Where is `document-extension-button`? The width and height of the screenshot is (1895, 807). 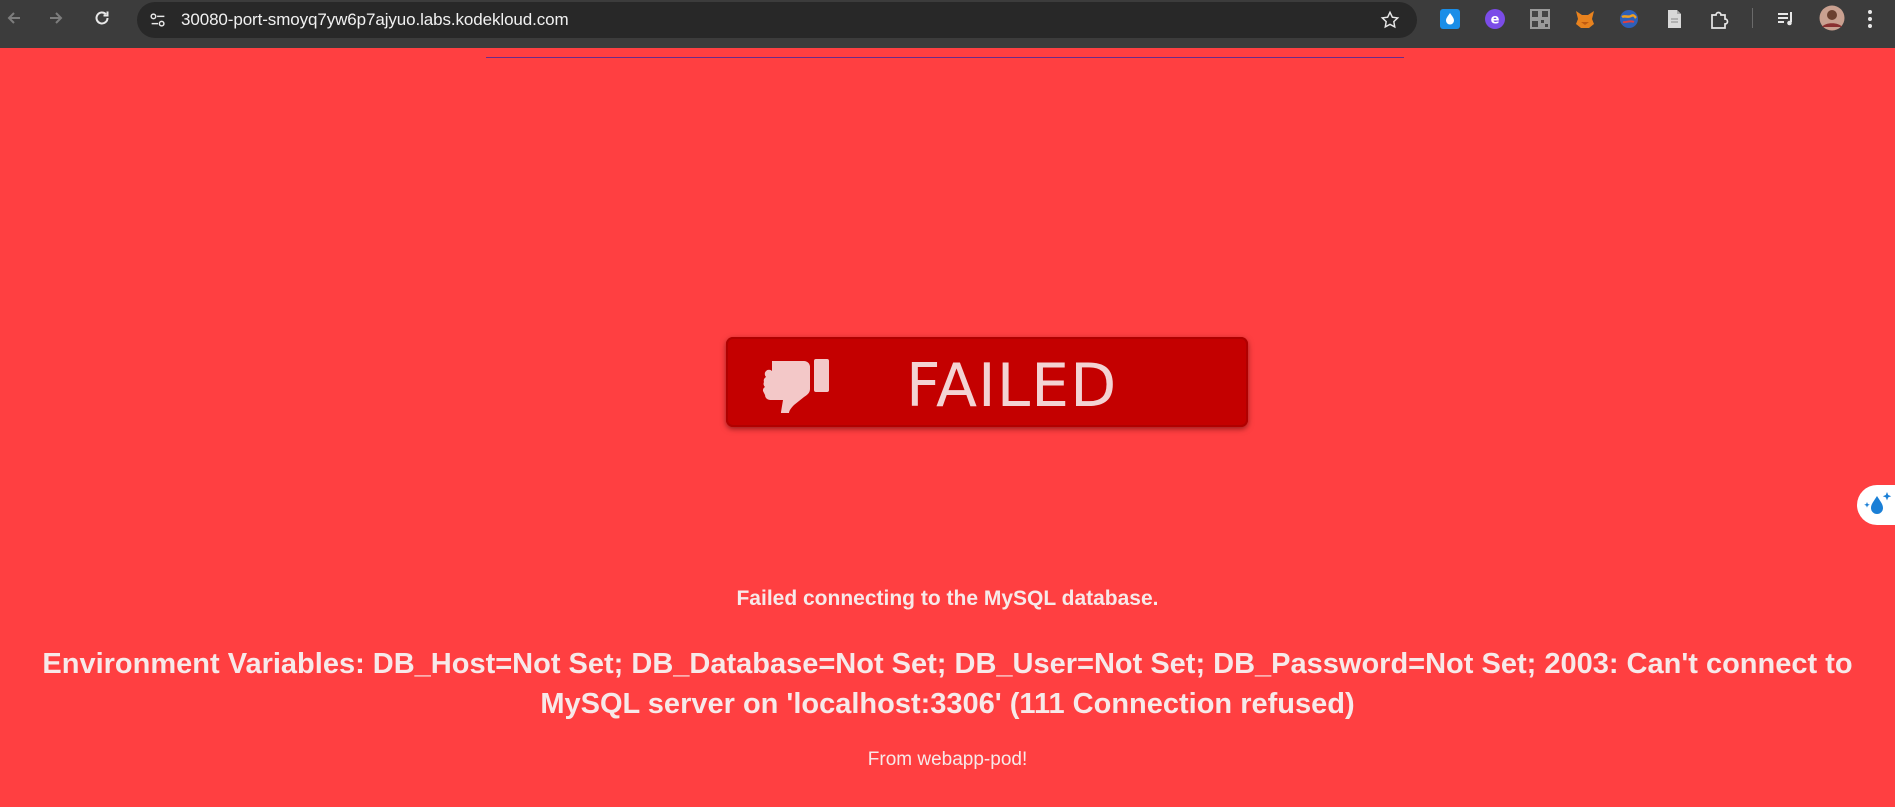 document-extension-button is located at coordinates (1674, 19).